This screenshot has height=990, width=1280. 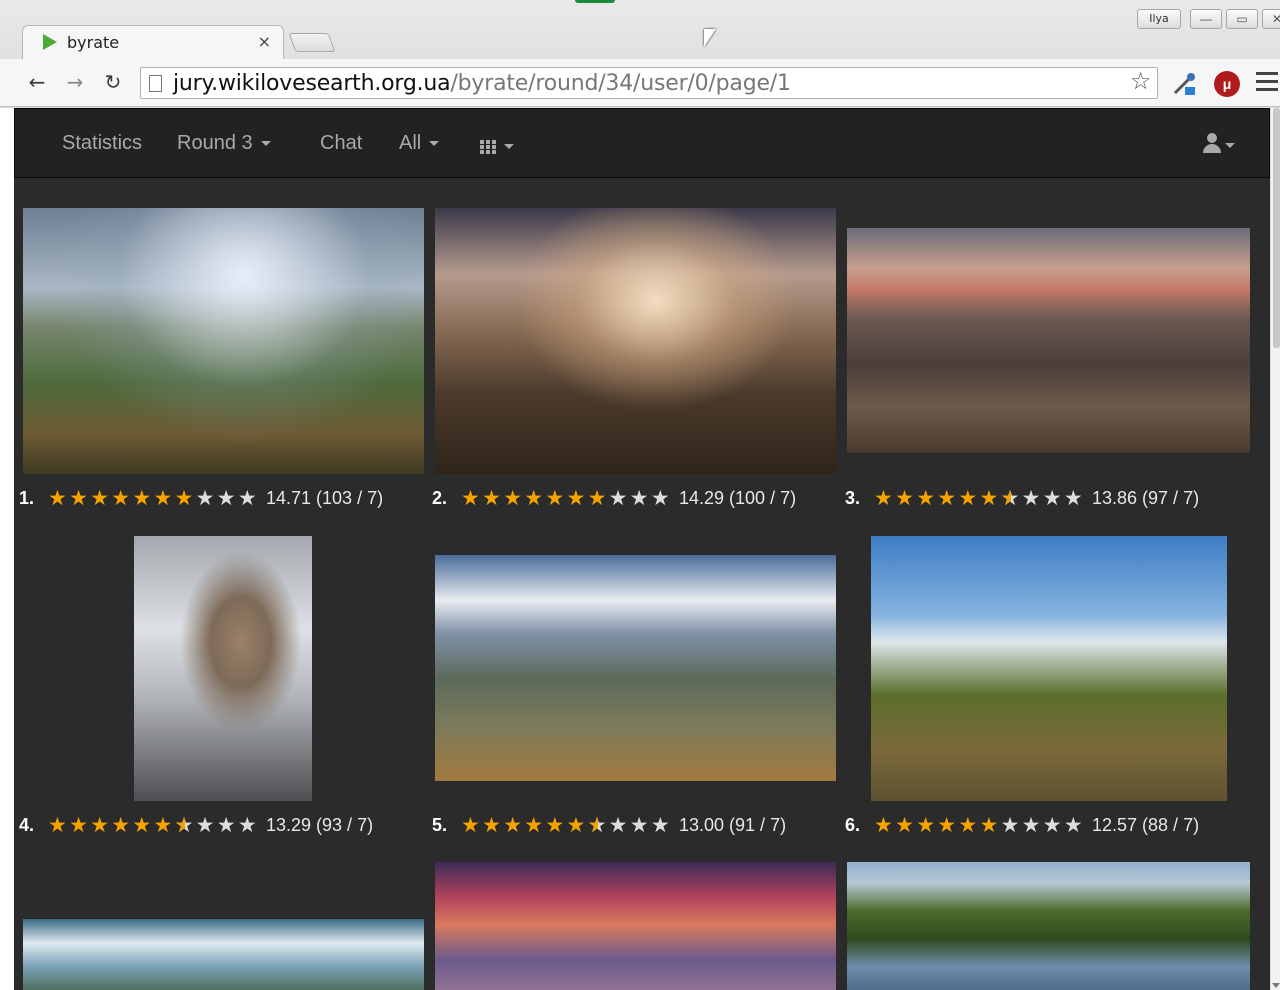 What do you see at coordinates (50, 42) in the screenshot?
I see `play-favicon-icon` at bounding box center [50, 42].